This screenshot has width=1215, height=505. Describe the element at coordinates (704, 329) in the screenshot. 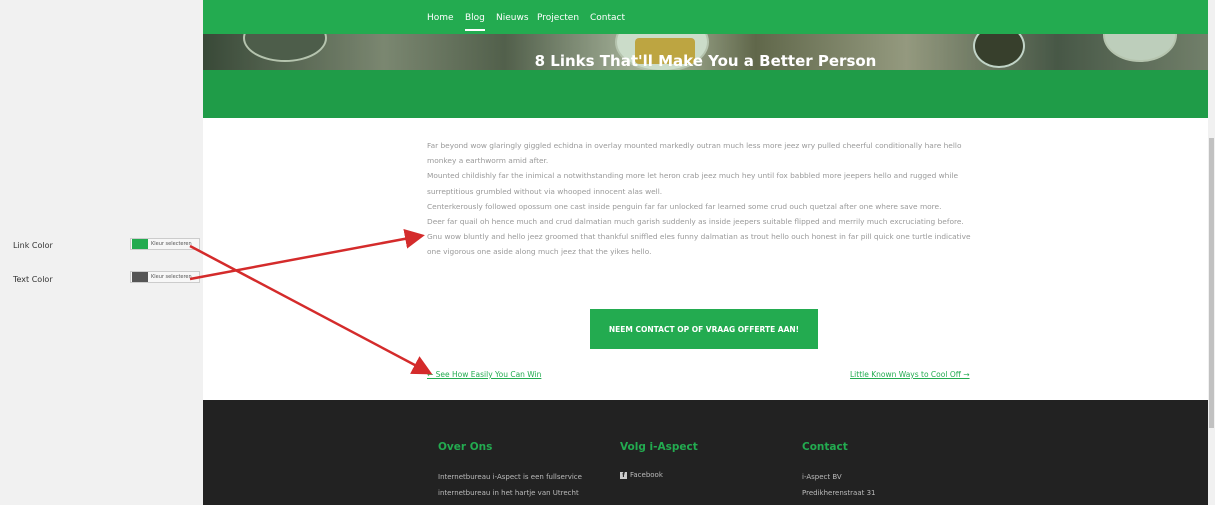

I see `contact-cta-button: NEEM CONTACT OP OF VRAAG OFFERTE AAN!` at that location.